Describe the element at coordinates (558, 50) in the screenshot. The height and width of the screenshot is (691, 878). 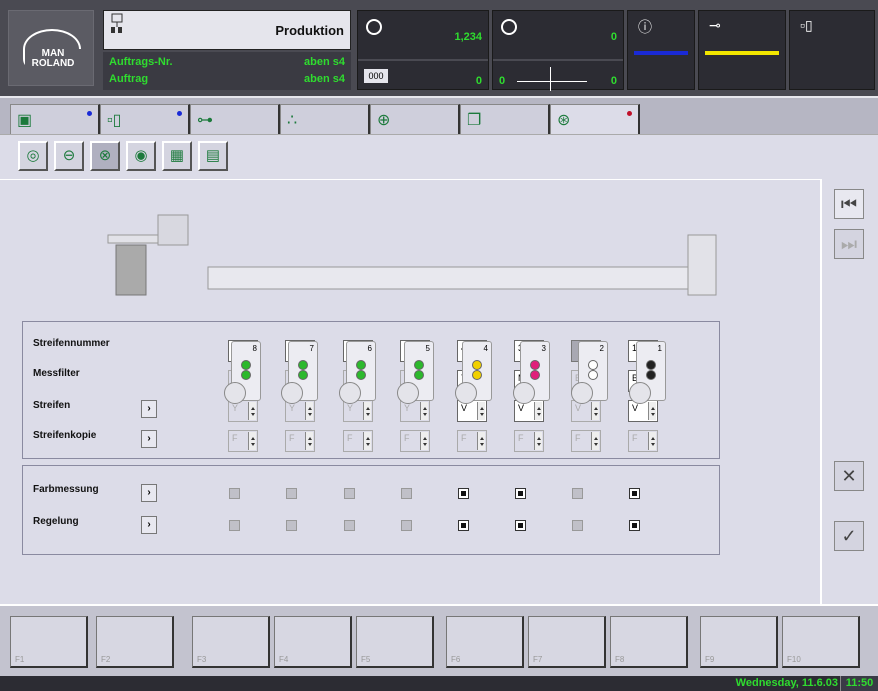
I see `waste-counter-panel: 0 0 0` at that location.